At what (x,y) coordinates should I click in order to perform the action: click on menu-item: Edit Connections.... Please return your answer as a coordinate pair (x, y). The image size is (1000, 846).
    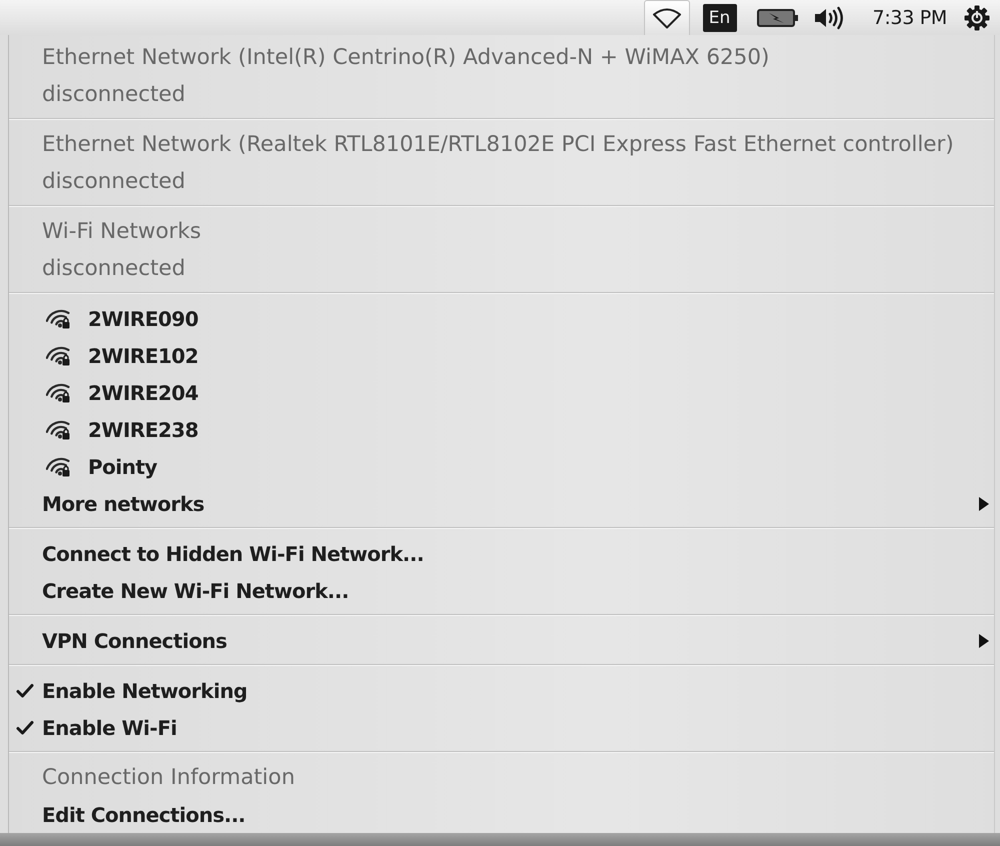
    Looking at the image, I should click on (501, 814).